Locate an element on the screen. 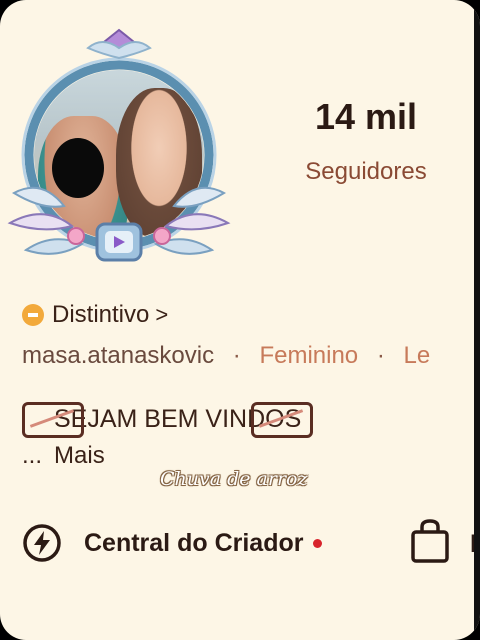 The height and width of the screenshot is (640, 480). badge-label: Distintivo is located at coordinates (101, 314).